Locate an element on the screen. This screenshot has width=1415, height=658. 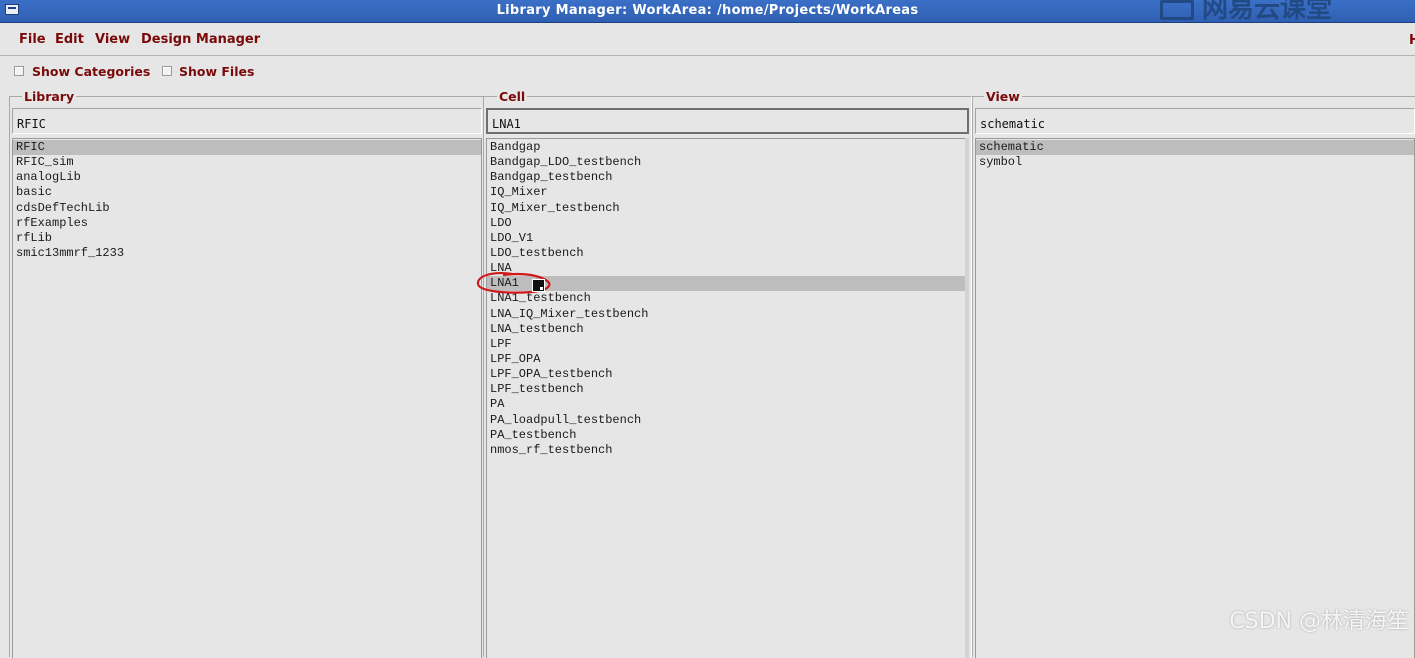
library-list-item: RFIC is located at coordinates (247, 148).